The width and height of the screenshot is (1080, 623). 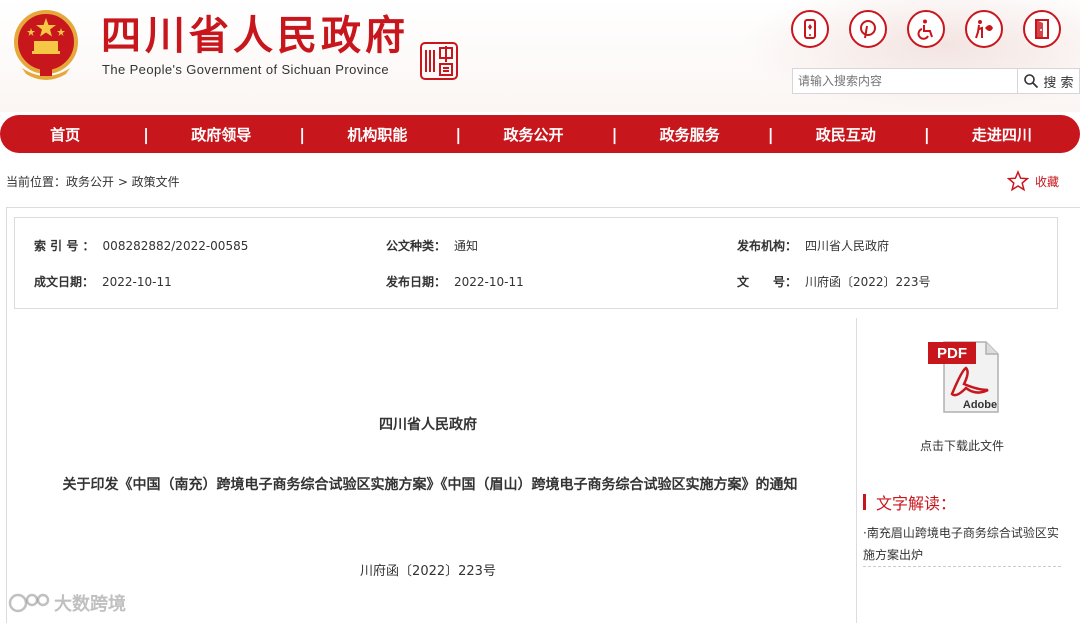 I want to click on top-icon-bar, so click(x=926, y=29).